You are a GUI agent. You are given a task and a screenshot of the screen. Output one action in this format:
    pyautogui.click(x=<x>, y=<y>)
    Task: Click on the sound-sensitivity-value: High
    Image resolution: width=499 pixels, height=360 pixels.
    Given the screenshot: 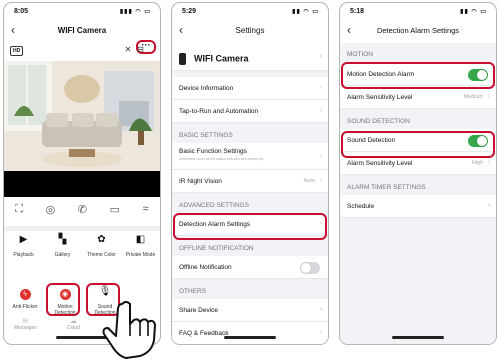 What is the action you would take?
    pyautogui.click(x=477, y=163)
    